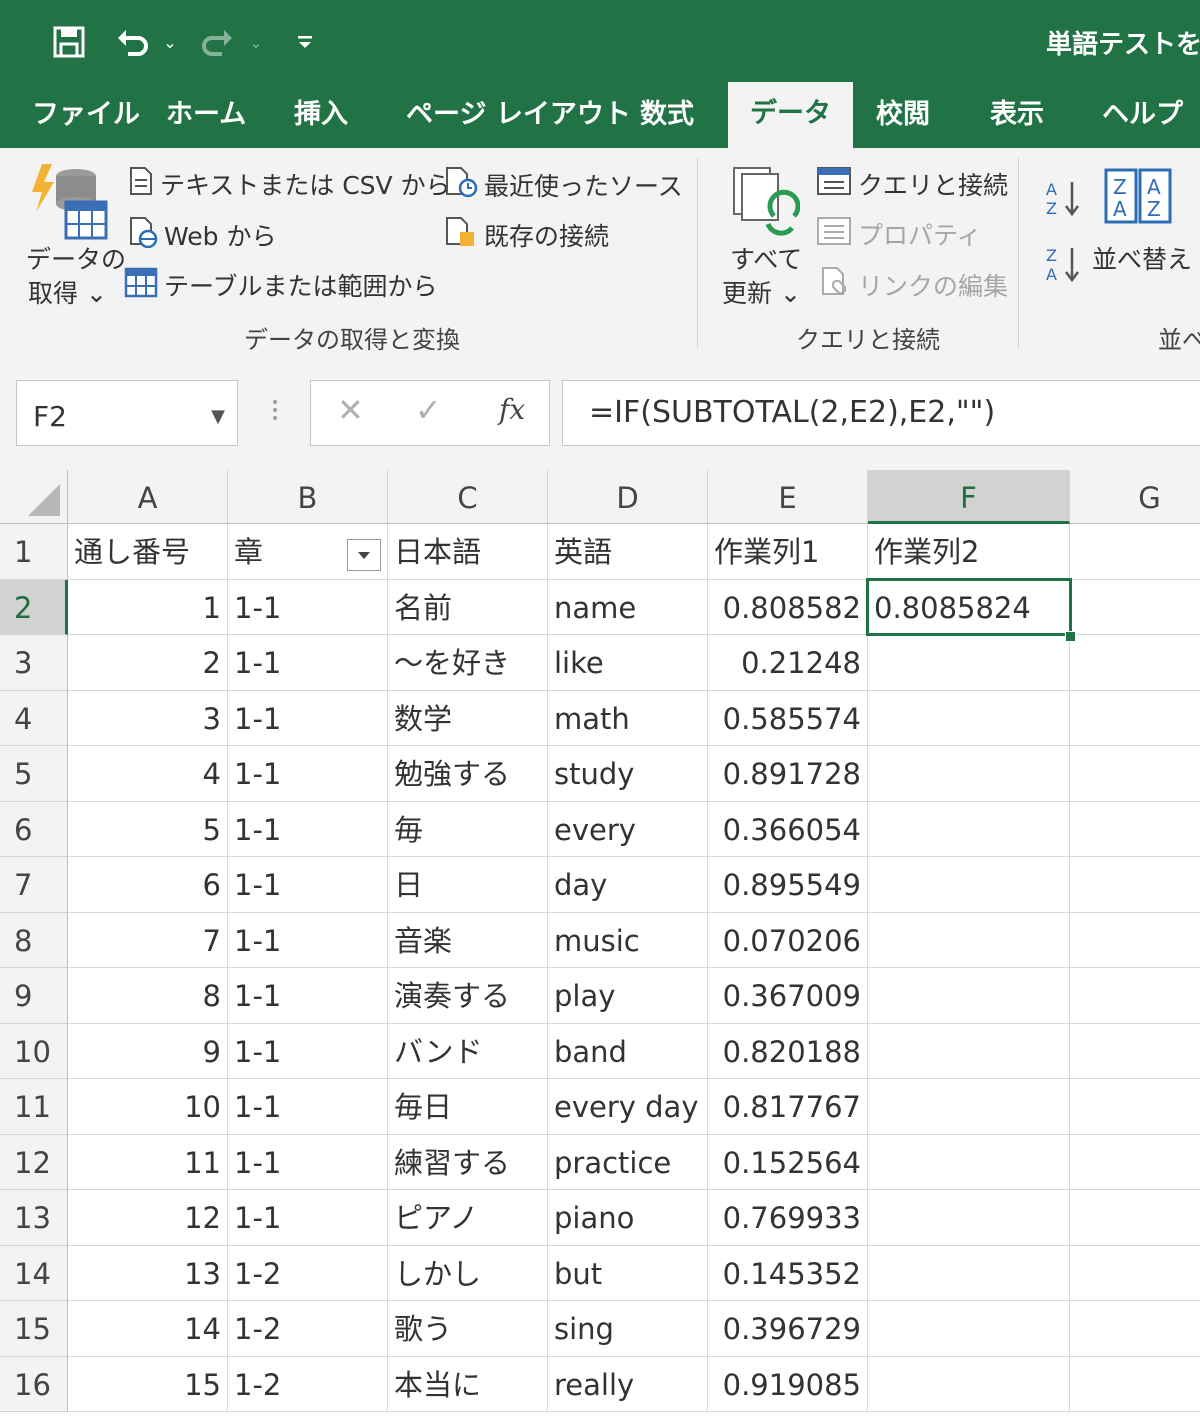 The width and height of the screenshot is (1200, 1418). Describe the element at coordinates (468, 1051) in the screenshot. I see `cell-c: バンド` at that location.